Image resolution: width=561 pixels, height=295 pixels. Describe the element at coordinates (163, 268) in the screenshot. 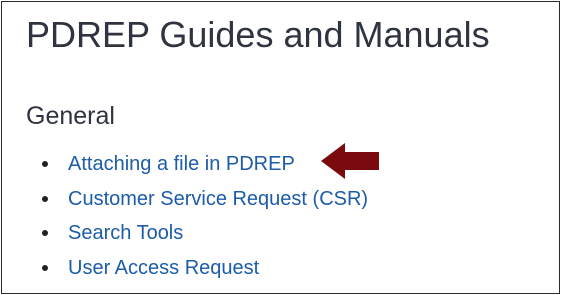

I see `link-user-access-request: User Access Request` at that location.